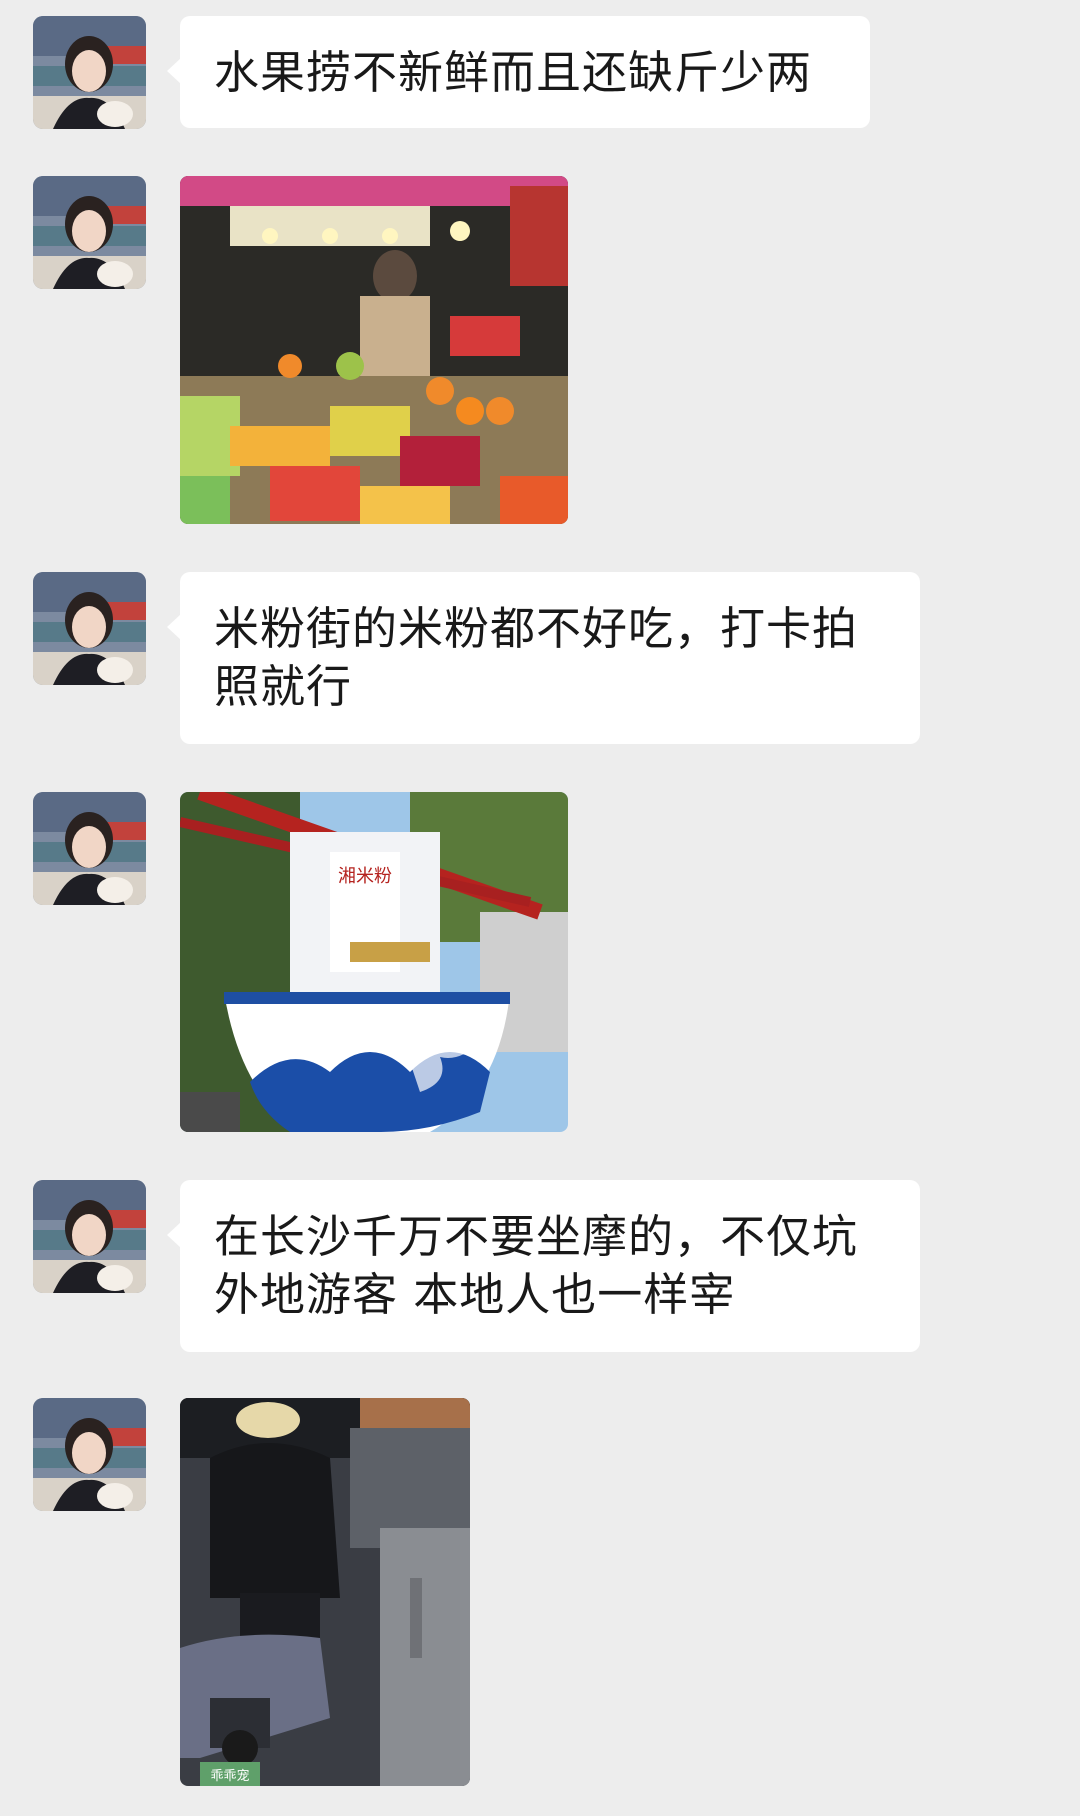  What do you see at coordinates (374, 962) in the screenshot?
I see `noodle-bowl-sculpture-photo: 湘米粉` at bounding box center [374, 962].